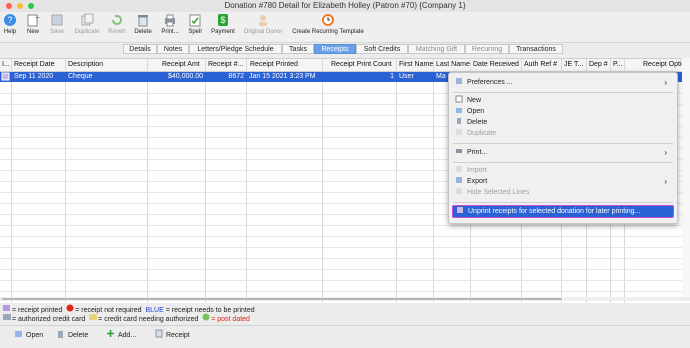 Image resolution: width=690 pixels, height=348 pixels. I want to click on menu-item-preferences: Preferences ... ›, so click(563, 83).